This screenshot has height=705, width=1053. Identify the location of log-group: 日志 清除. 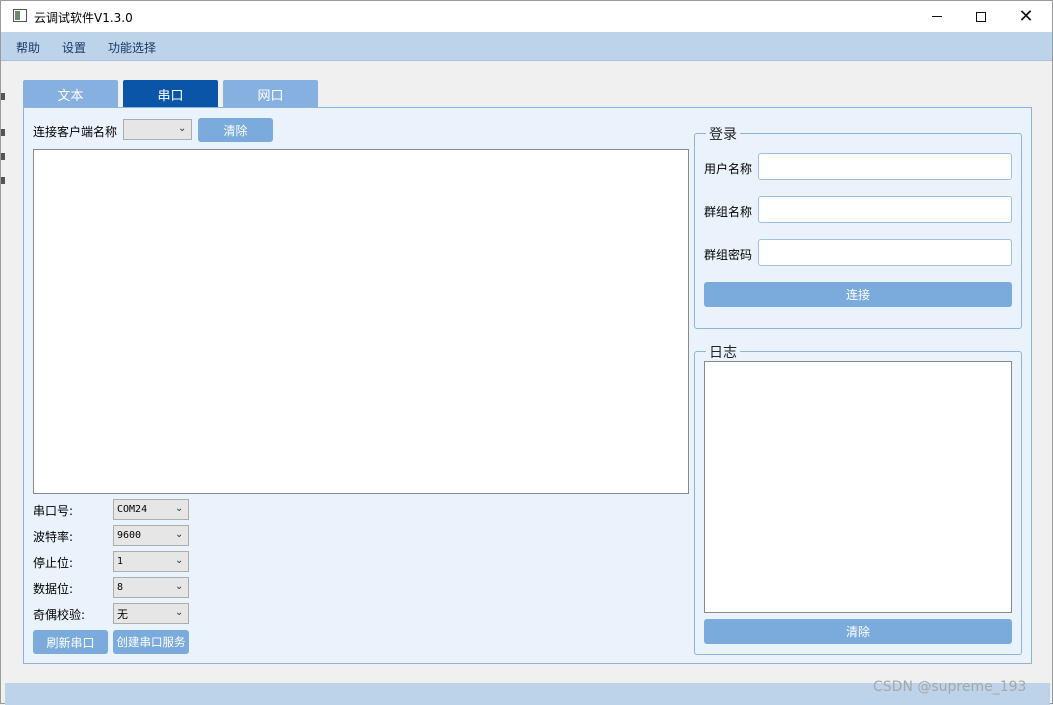
(858, 498).